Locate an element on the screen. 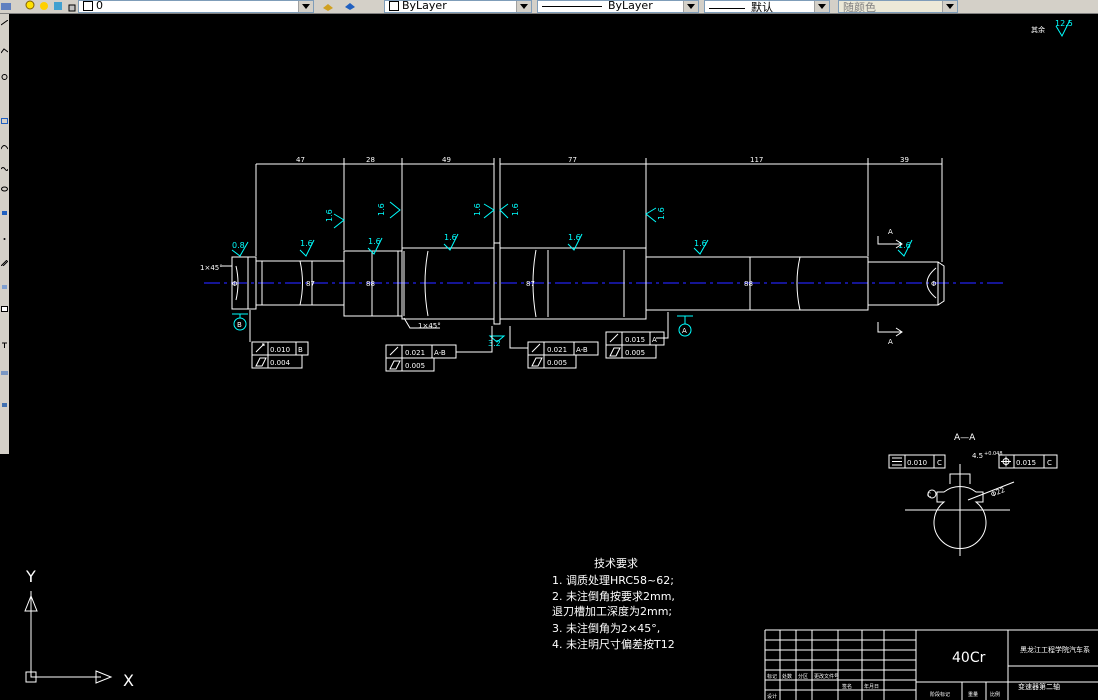  dimension-label: 49 is located at coordinates (446, 160).